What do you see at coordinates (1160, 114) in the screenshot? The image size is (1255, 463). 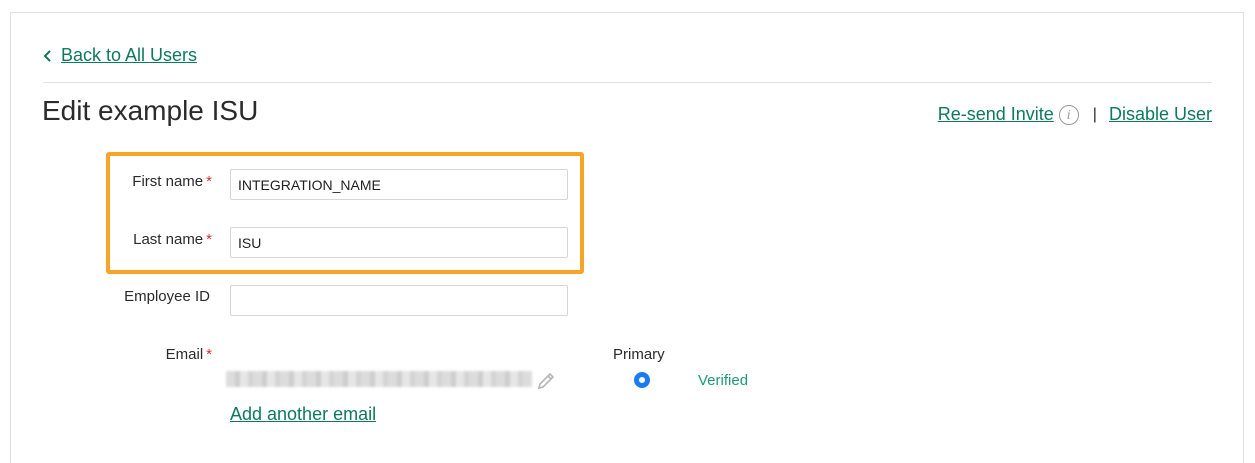 I see `disable-user-link: Disable User` at bounding box center [1160, 114].